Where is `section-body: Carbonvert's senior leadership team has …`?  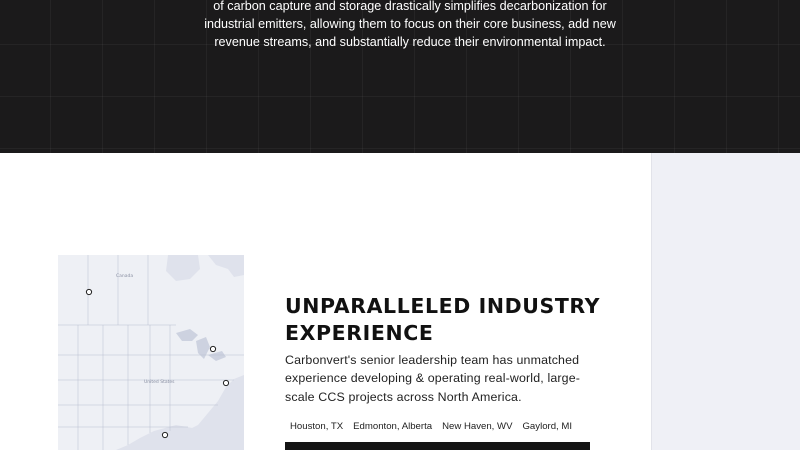
section-body: Carbonvert's senior leadership team has … is located at coordinates (433, 378).